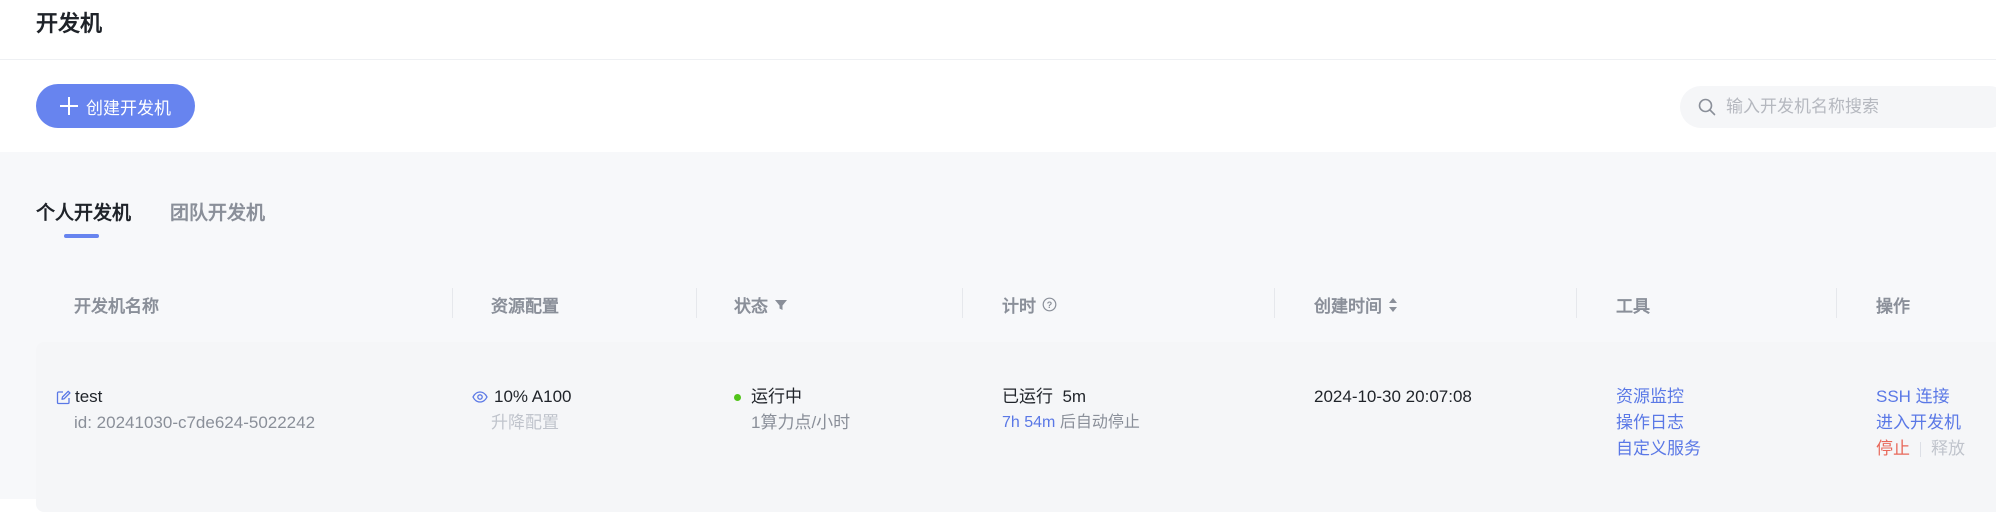  Describe the element at coordinates (1920, 449) in the screenshot. I see `action-divider` at that location.